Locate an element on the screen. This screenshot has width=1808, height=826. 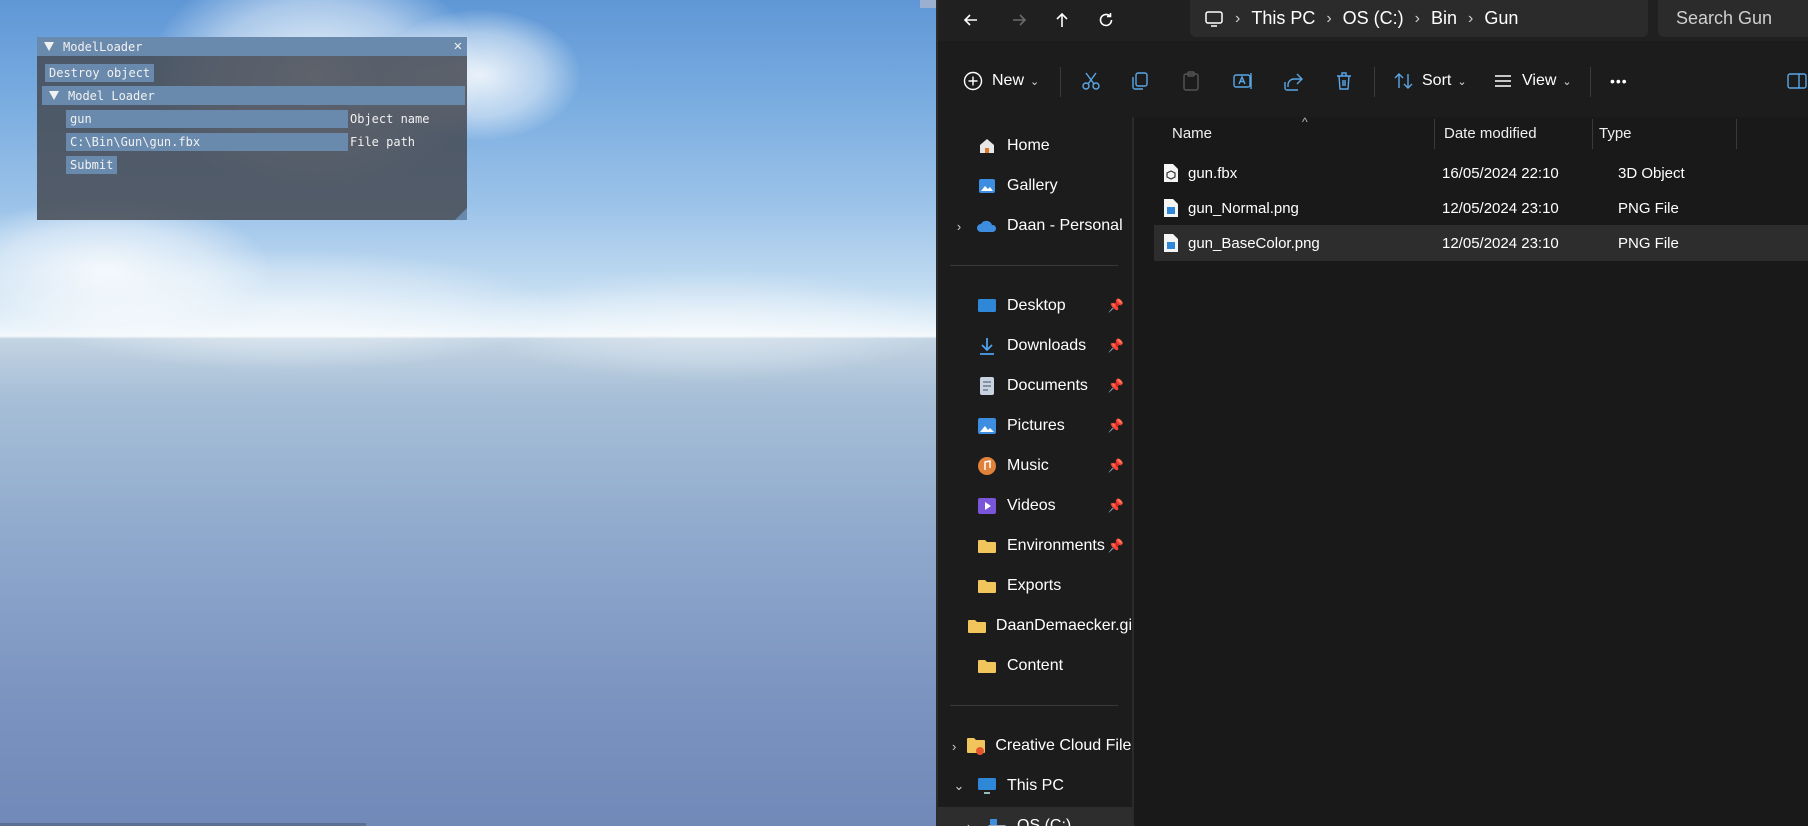
file-row: gun_Normal.png 12/05/2024 23:10 PNG File is located at coordinates (1481, 208).